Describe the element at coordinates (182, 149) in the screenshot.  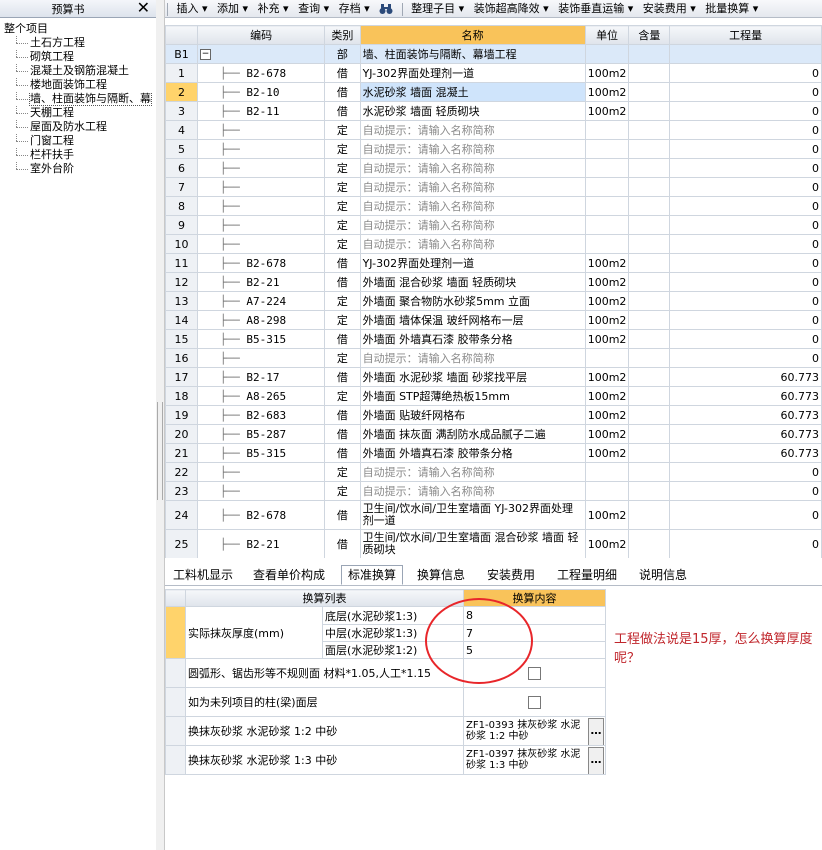
I see `row-number: 5` at that location.